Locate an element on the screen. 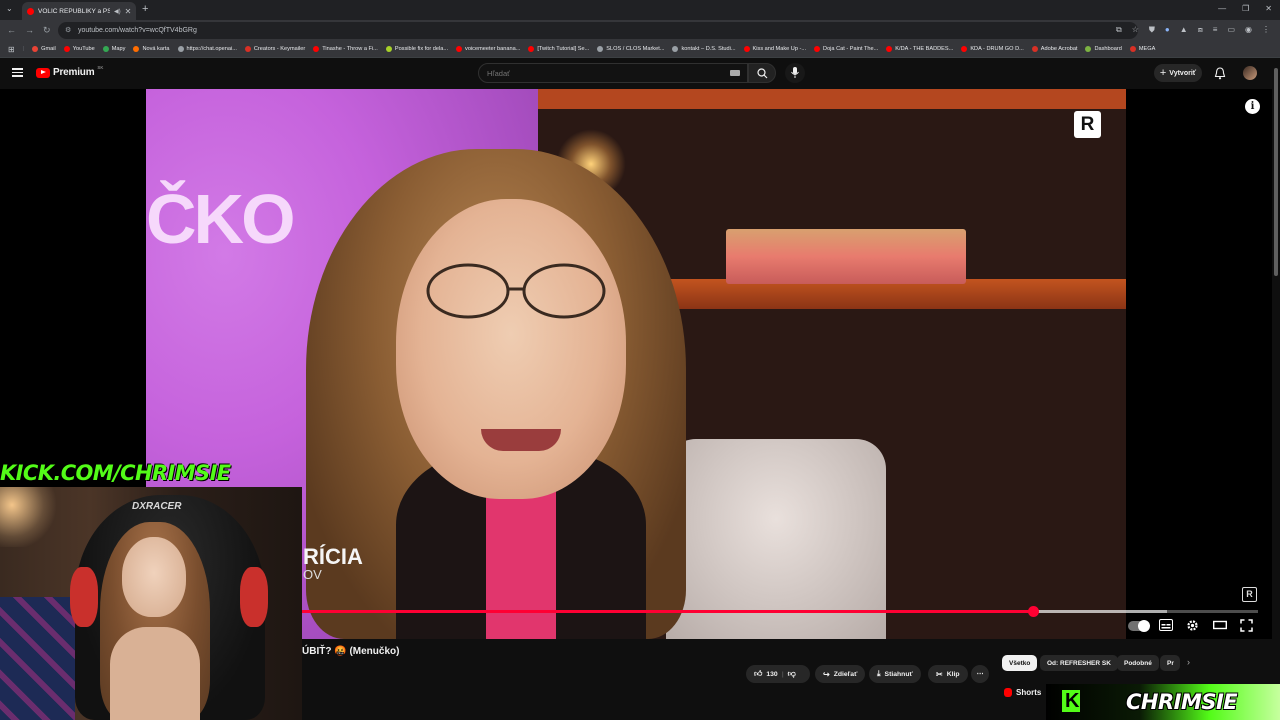 Image resolution: width=1280 pixels, height=720 pixels. create-button: + Vytvoriť is located at coordinates (1178, 73).